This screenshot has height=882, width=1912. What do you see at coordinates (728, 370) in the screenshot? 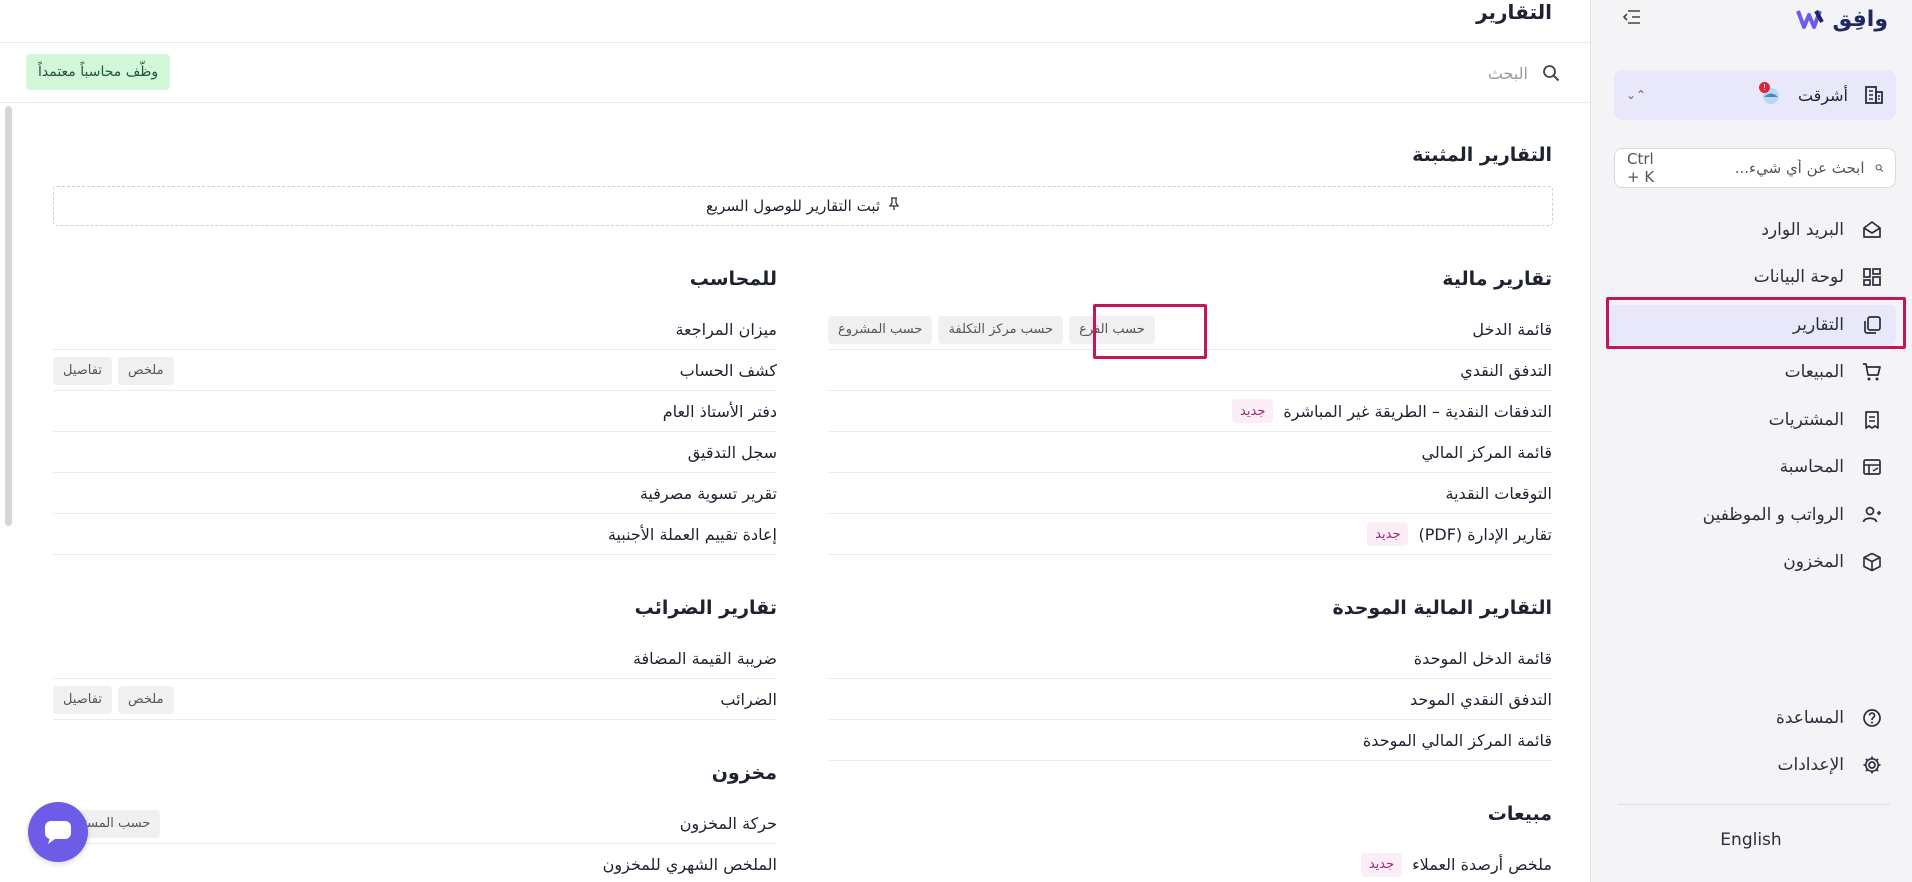
I see `report-link: كشف الحساب` at bounding box center [728, 370].